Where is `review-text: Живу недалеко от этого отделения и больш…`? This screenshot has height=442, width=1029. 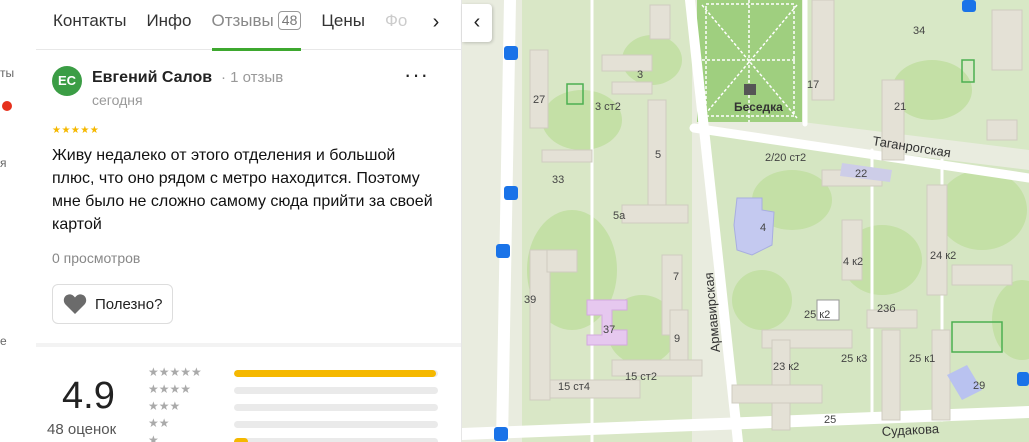
review-text: Живу недалеко от этого отделения и больш… is located at coordinates (242, 190).